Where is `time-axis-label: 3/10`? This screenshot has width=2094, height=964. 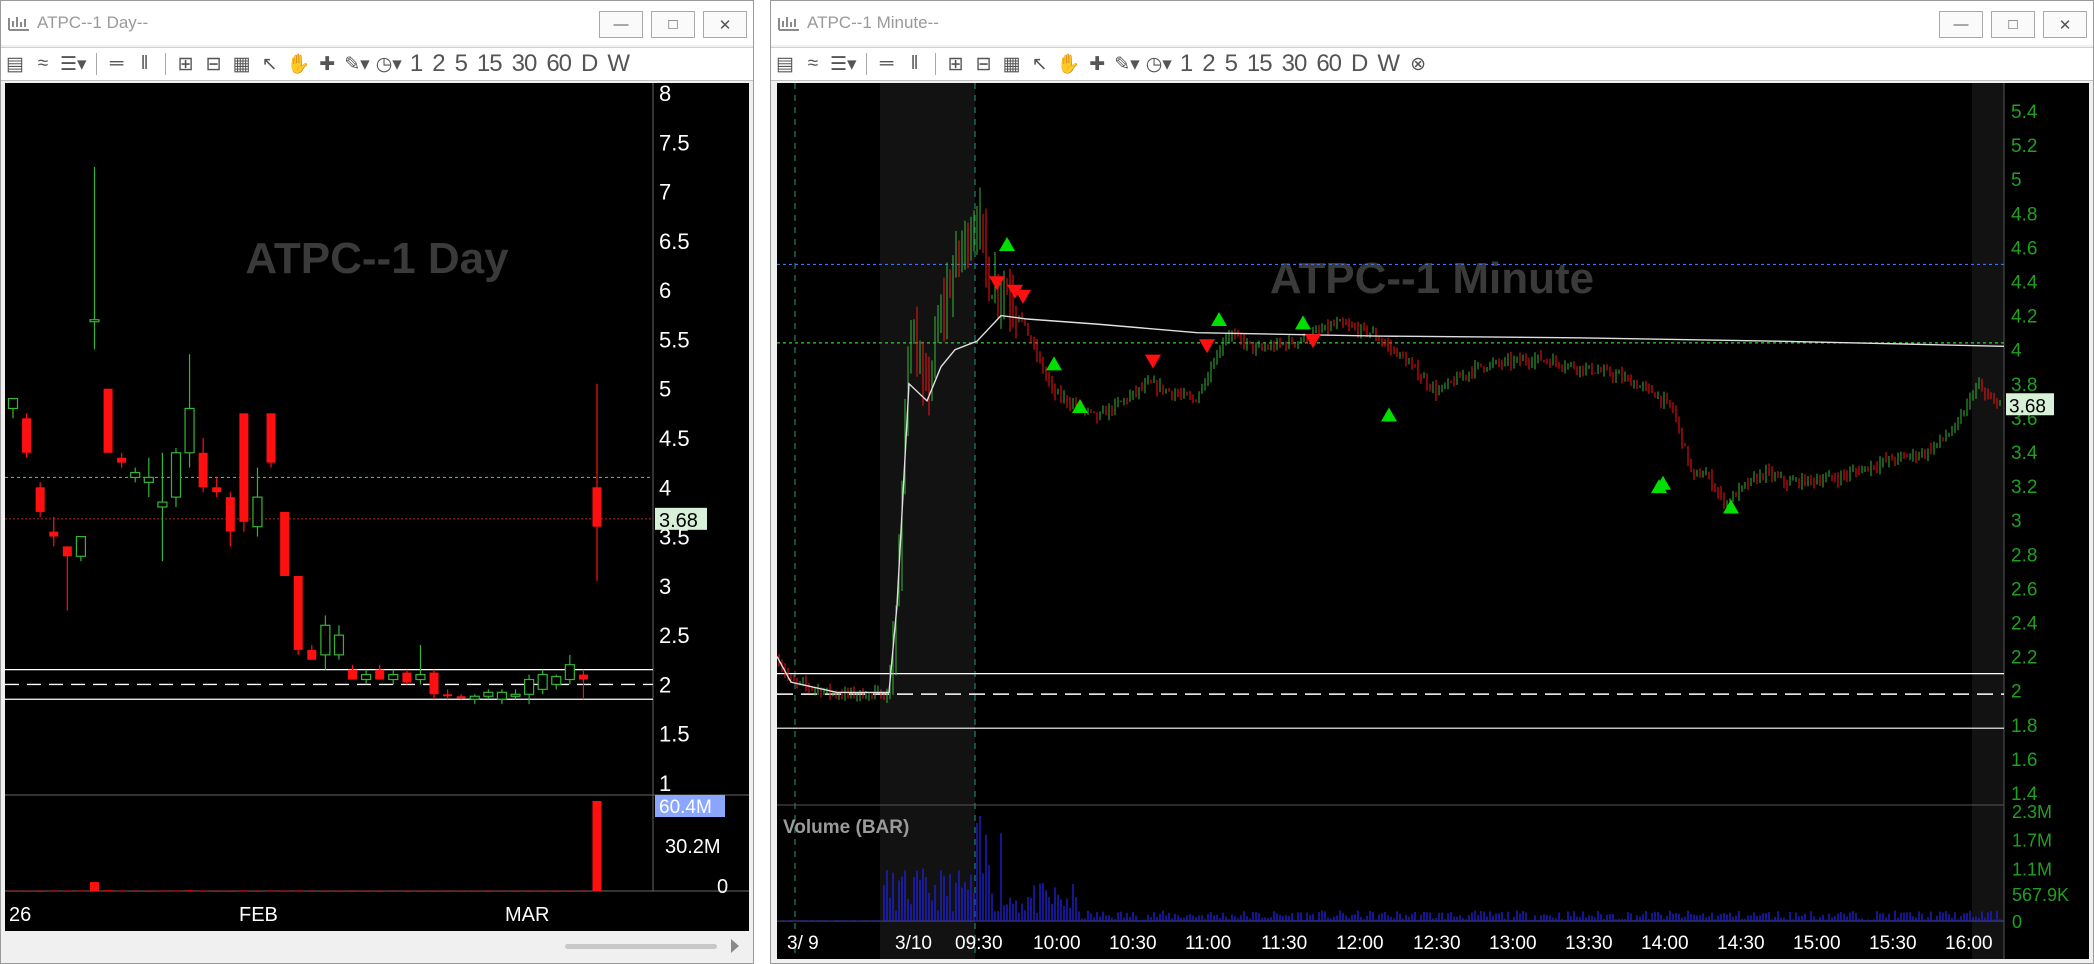
time-axis-label: 3/10 is located at coordinates (913, 943).